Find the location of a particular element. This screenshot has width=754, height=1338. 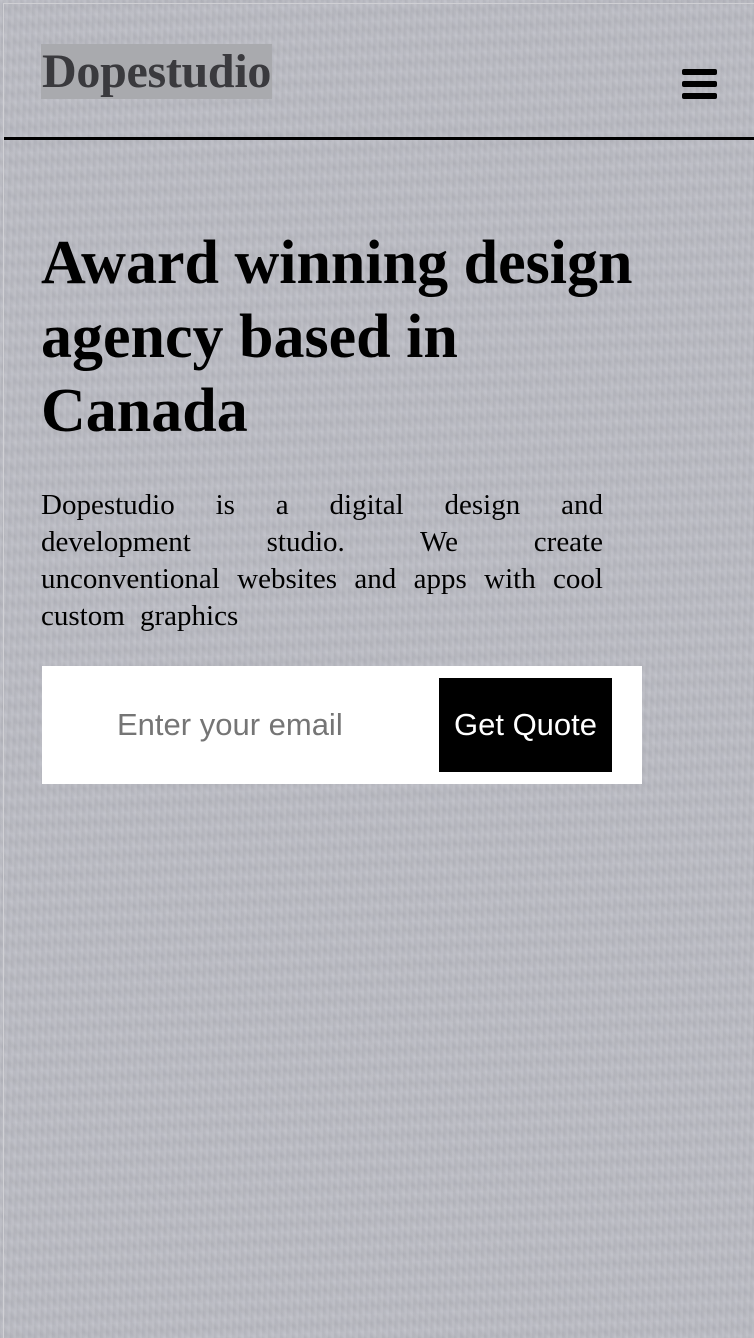

menu-bar-bottom is located at coordinates (699, 96).